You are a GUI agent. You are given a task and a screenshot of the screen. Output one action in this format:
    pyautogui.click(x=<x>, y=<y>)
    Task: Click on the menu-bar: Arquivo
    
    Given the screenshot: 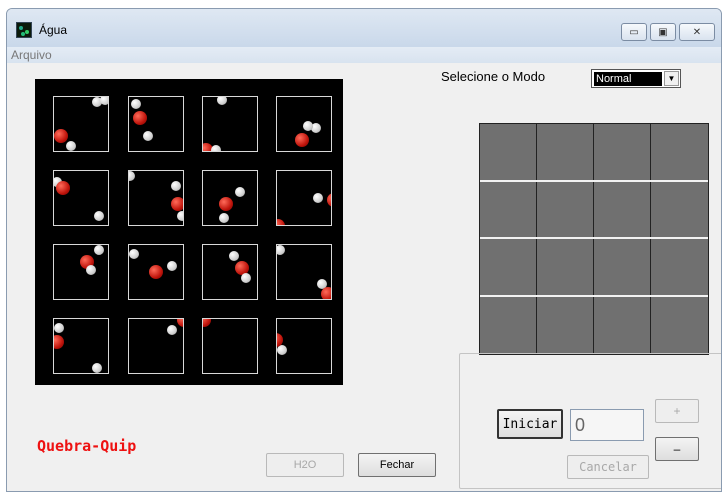 What is the action you would take?
    pyautogui.click(x=364, y=55)
    